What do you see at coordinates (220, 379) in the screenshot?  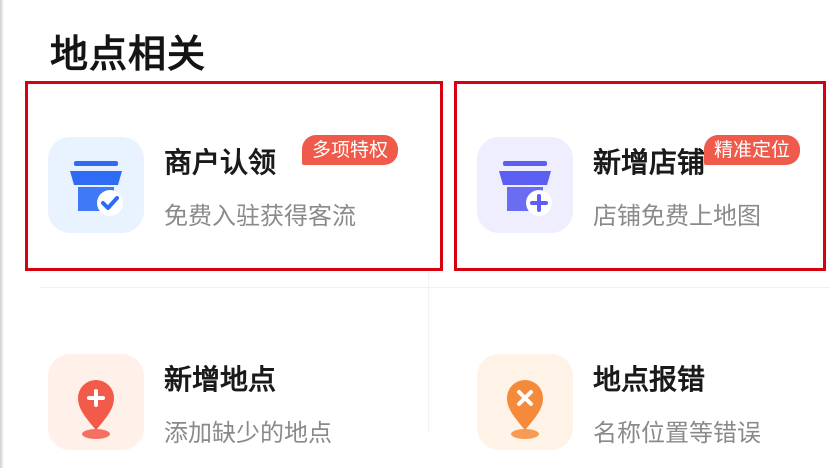 I see `card-title: 新增地点` at bounding box center [220, 379].